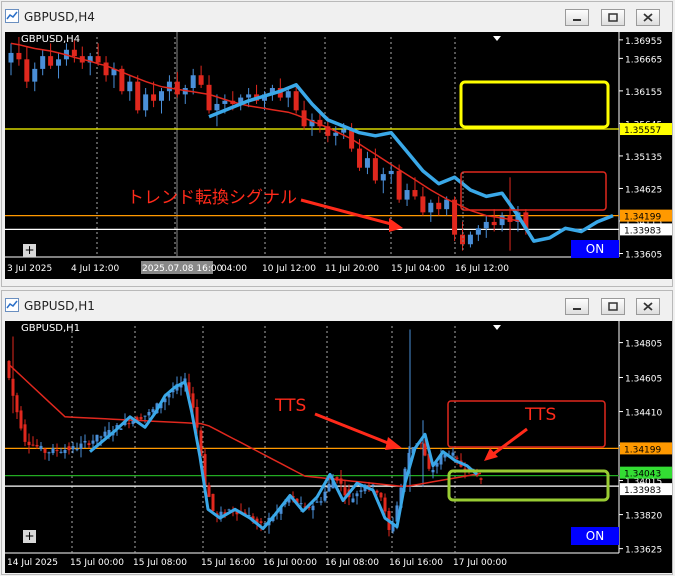 This screenshot has width=675, height=576. I want to click on chart-symbol-label: GBPUSD,H1, so click(51, 328).